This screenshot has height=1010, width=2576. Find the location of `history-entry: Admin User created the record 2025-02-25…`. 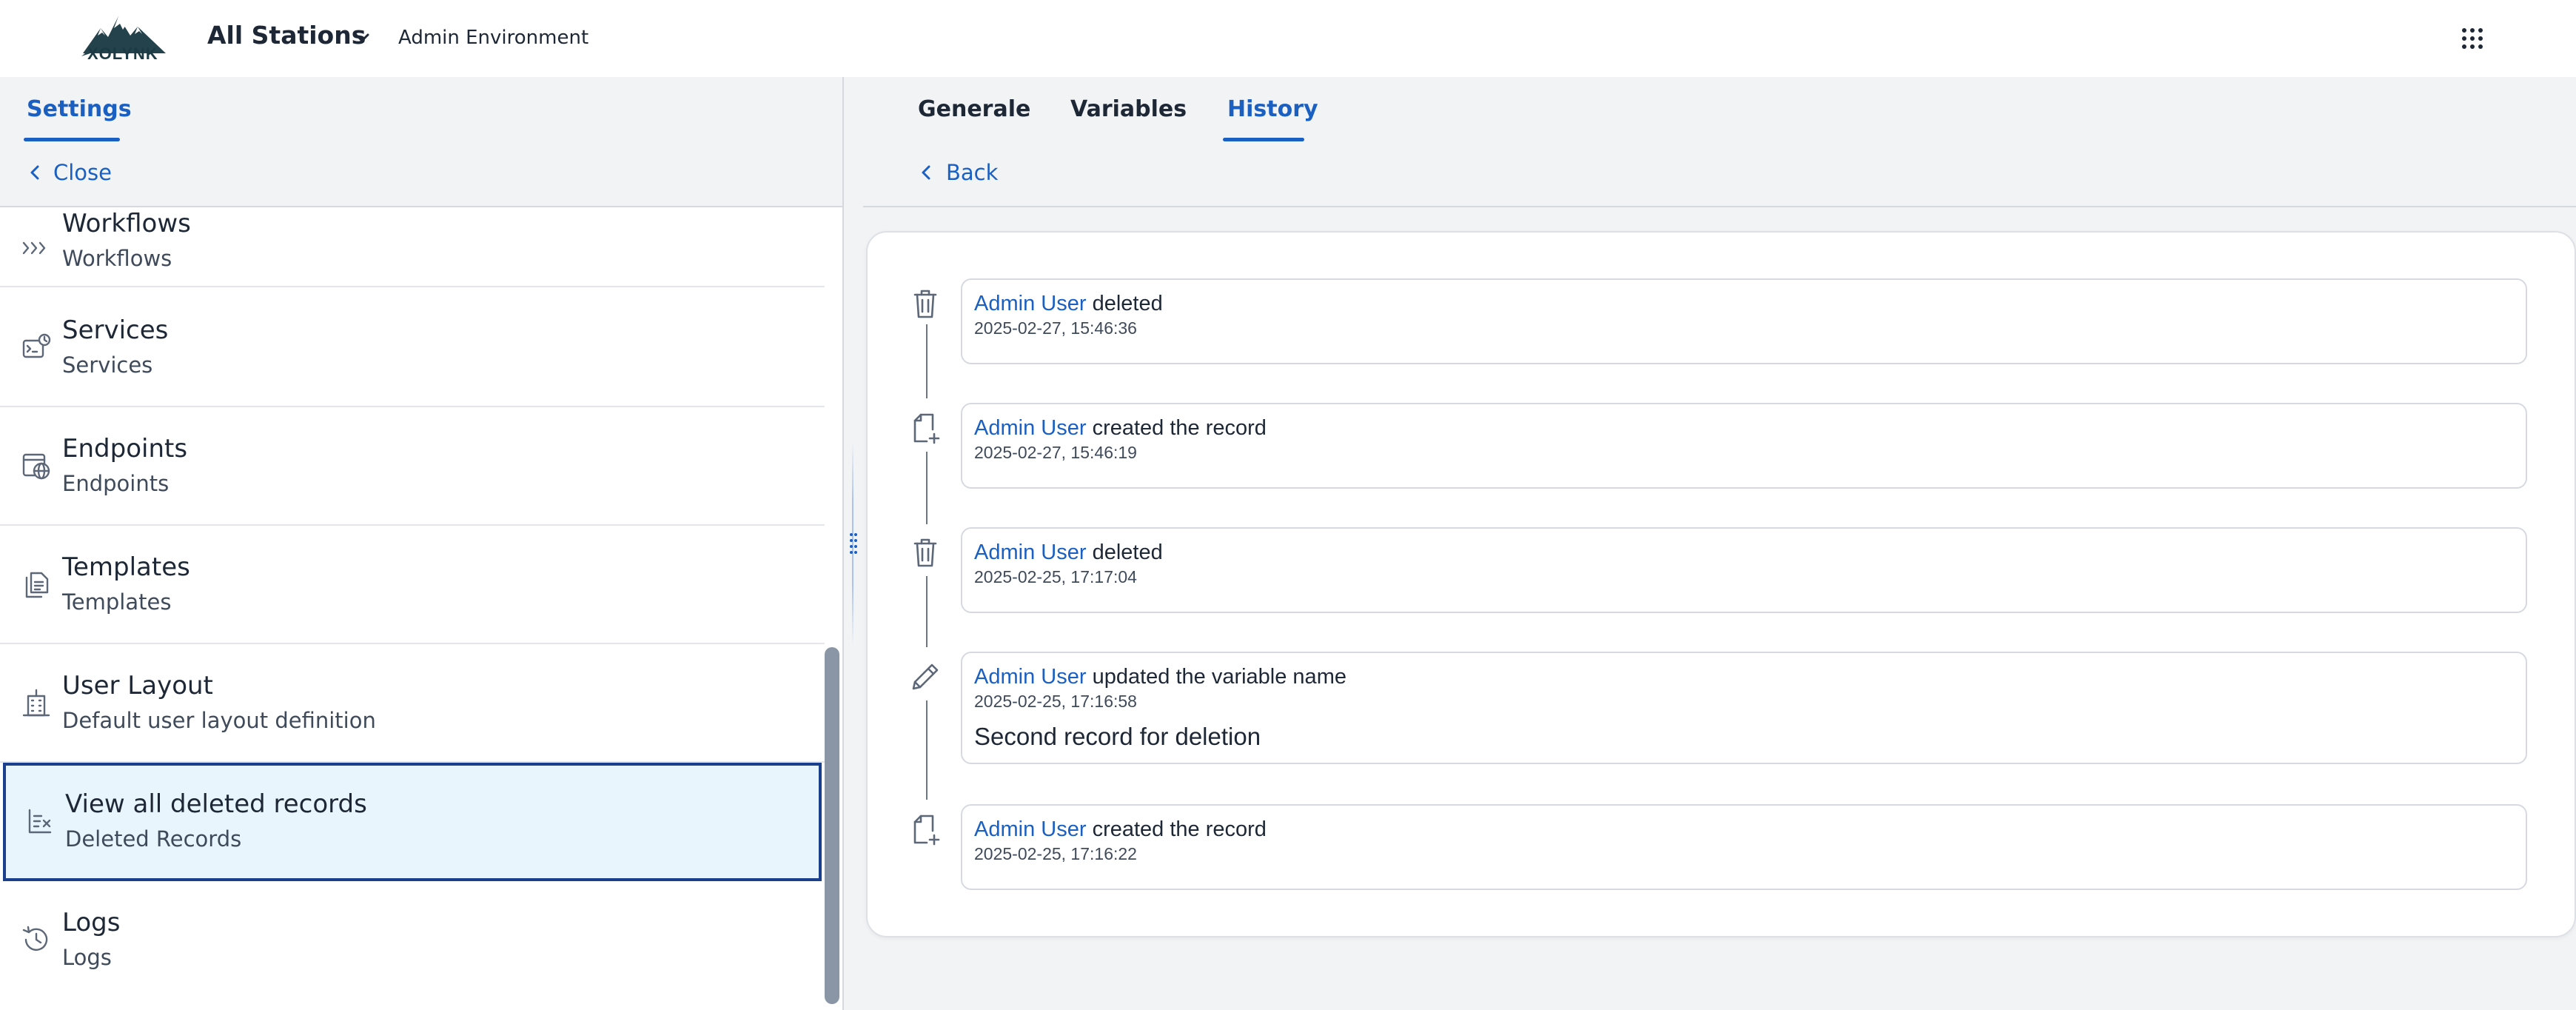

history-entry: Admin User created the record 2025-02-25… is located at coordinates (1744, 847).